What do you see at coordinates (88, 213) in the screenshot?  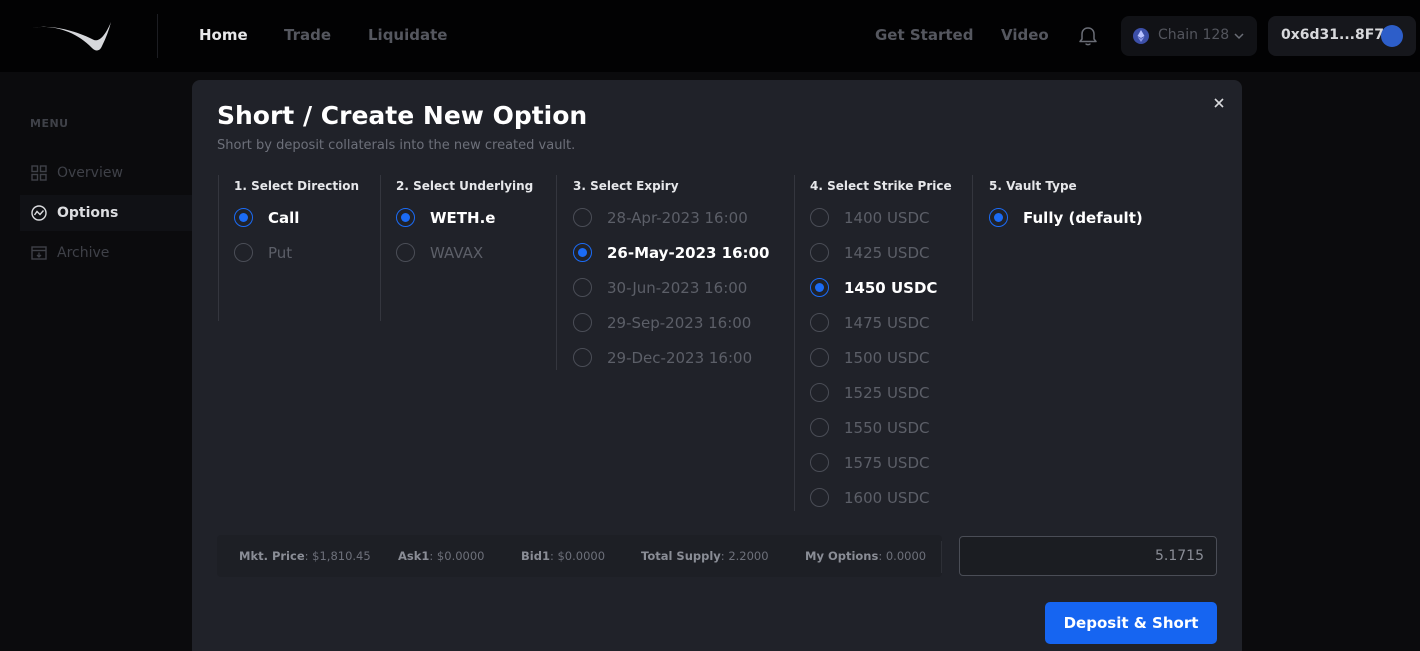 I see `sidebar-item-label: Options` at bounding box center [88, 213].